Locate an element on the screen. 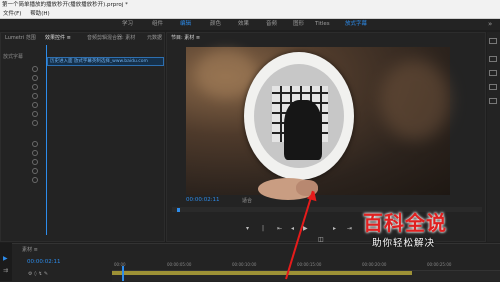  workspace-tab-graphics: 图形 is located at coordinates (298, 24).